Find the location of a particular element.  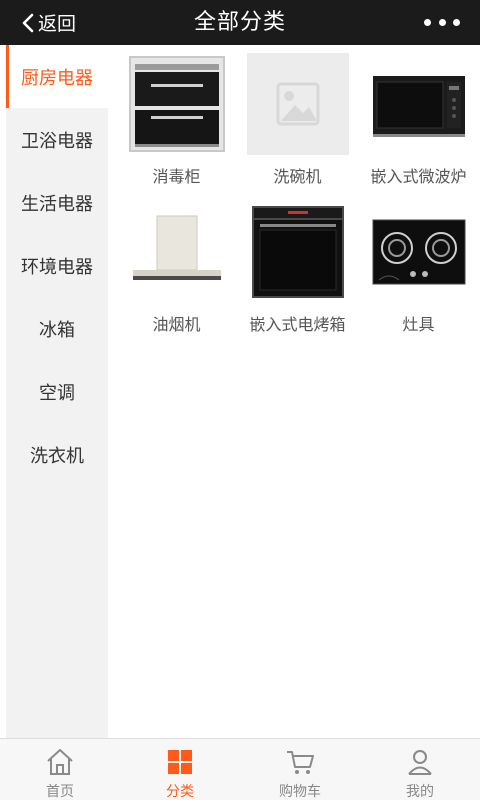

tab-mine: 我的 is located at coordinates (420, 769).